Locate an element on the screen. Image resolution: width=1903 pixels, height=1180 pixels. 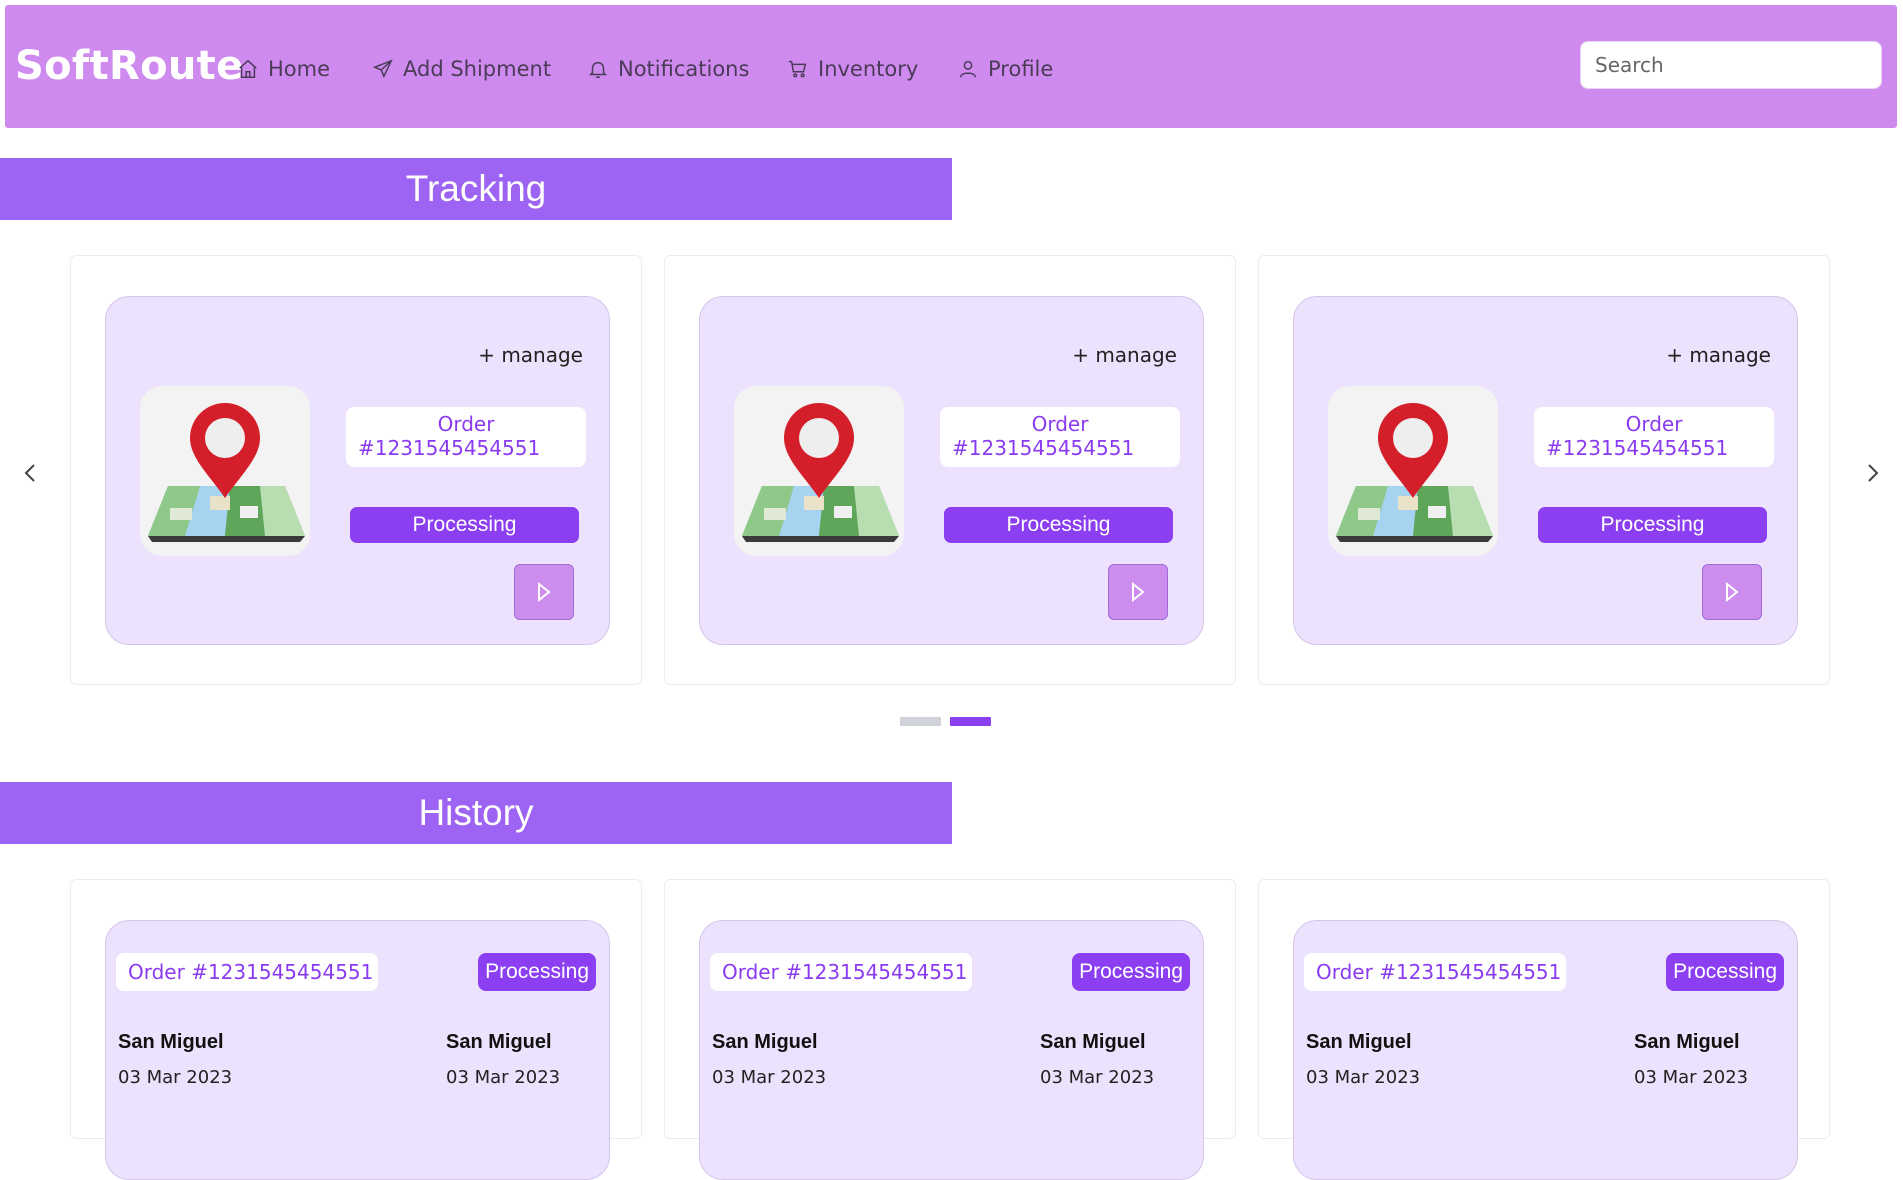
tracking-section-title: Tracking is located at coordinates (476, 189).